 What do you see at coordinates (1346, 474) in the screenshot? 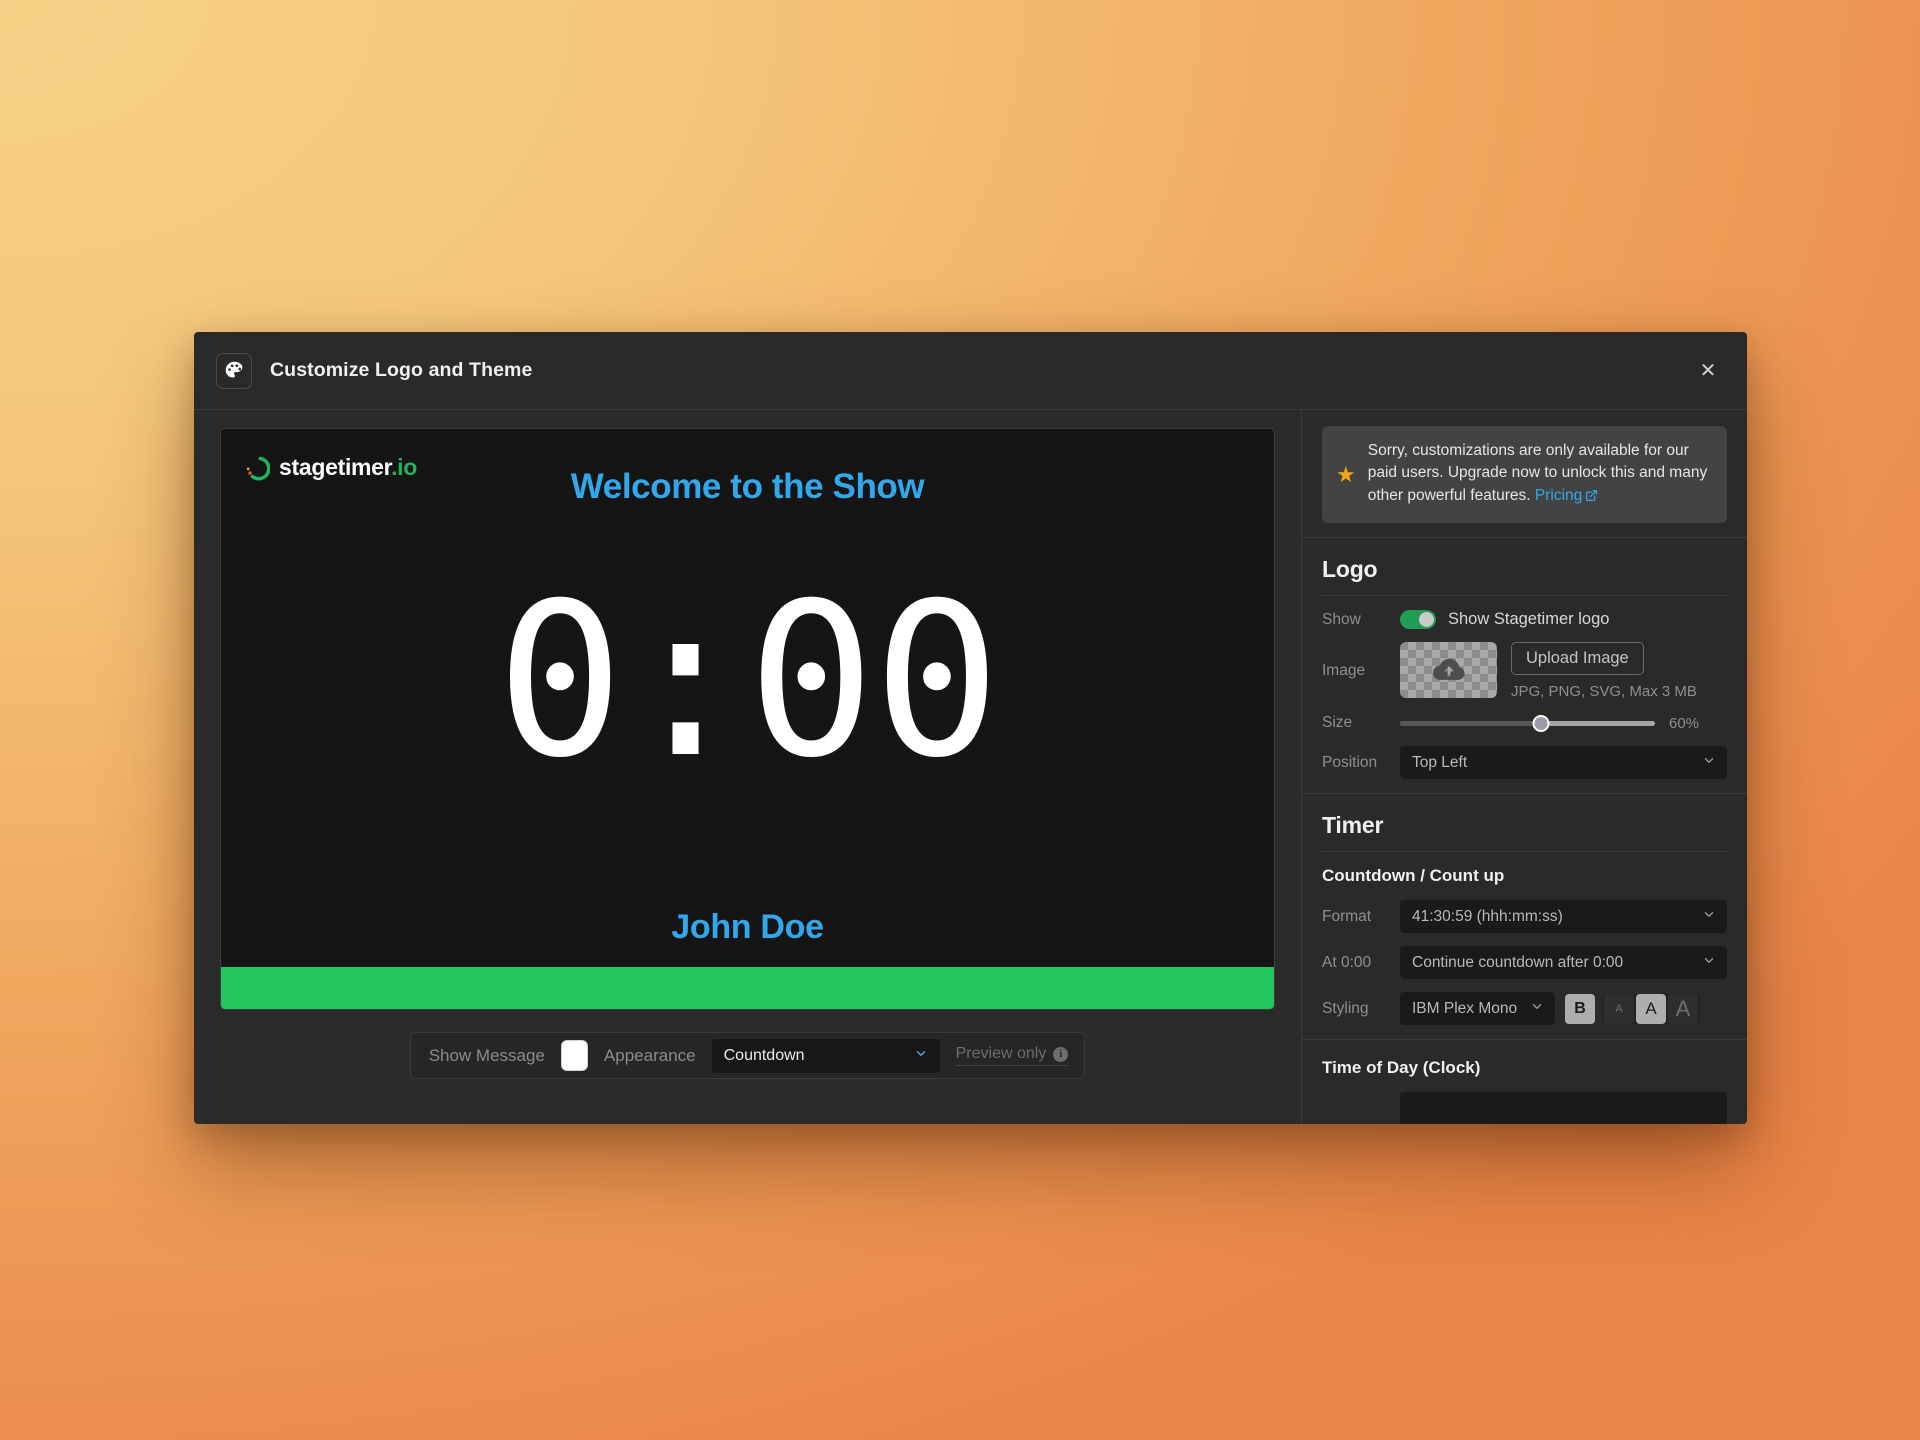
I see `star-icon: ★` at bounding box center [1346, 474].